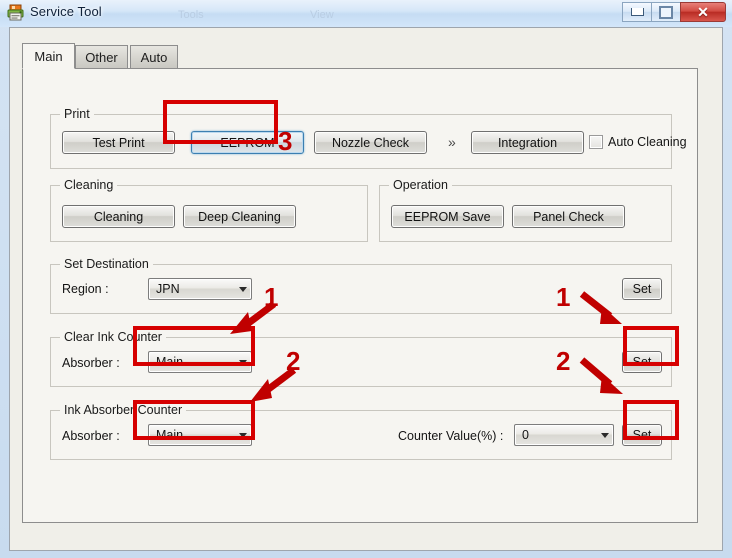 The height and width of the screenshot is (558, 732). What do you see at coordinates (220, 122) in the screenshot?
I see `annotation-box-eeprom` at bounding box center [220, 122].